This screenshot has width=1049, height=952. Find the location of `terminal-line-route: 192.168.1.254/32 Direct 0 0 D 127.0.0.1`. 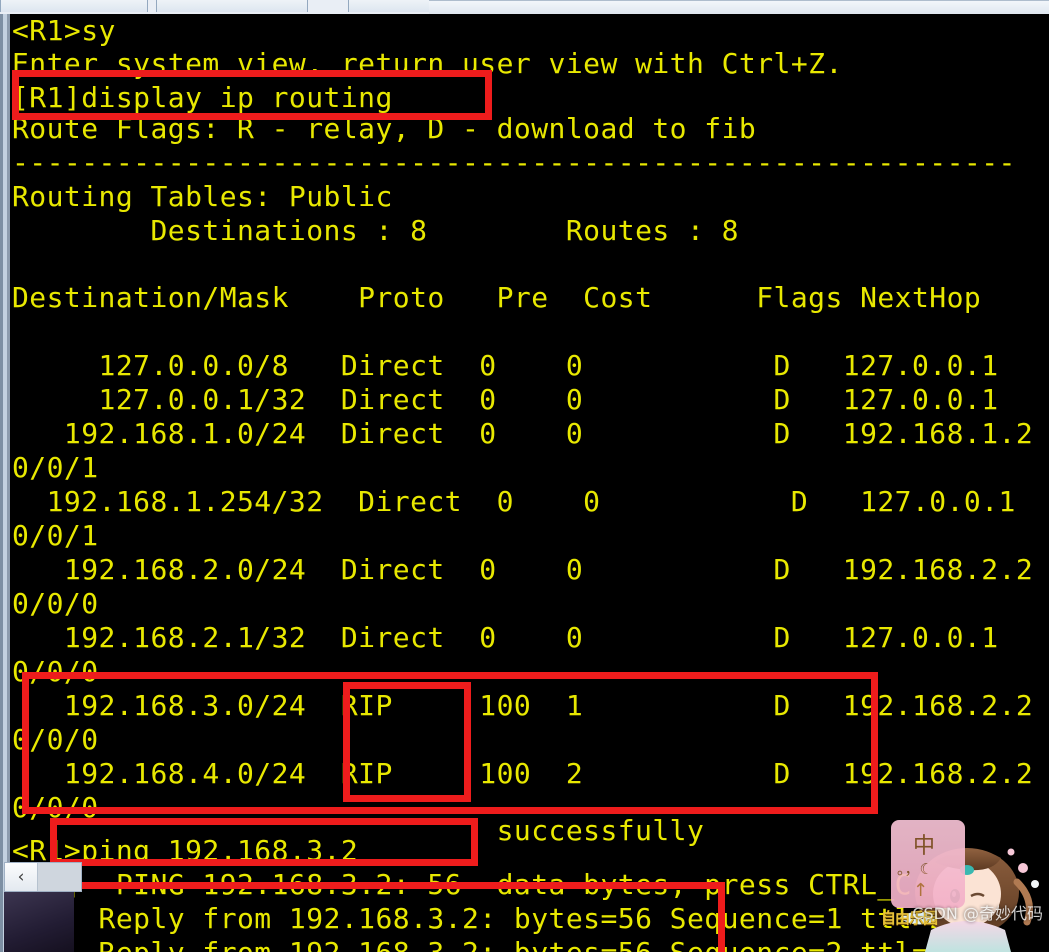

terminal-line-route: 192.168.1.254/32 Direct 0 0 D 127.0.0.1 is located at coordinates (514, 501).